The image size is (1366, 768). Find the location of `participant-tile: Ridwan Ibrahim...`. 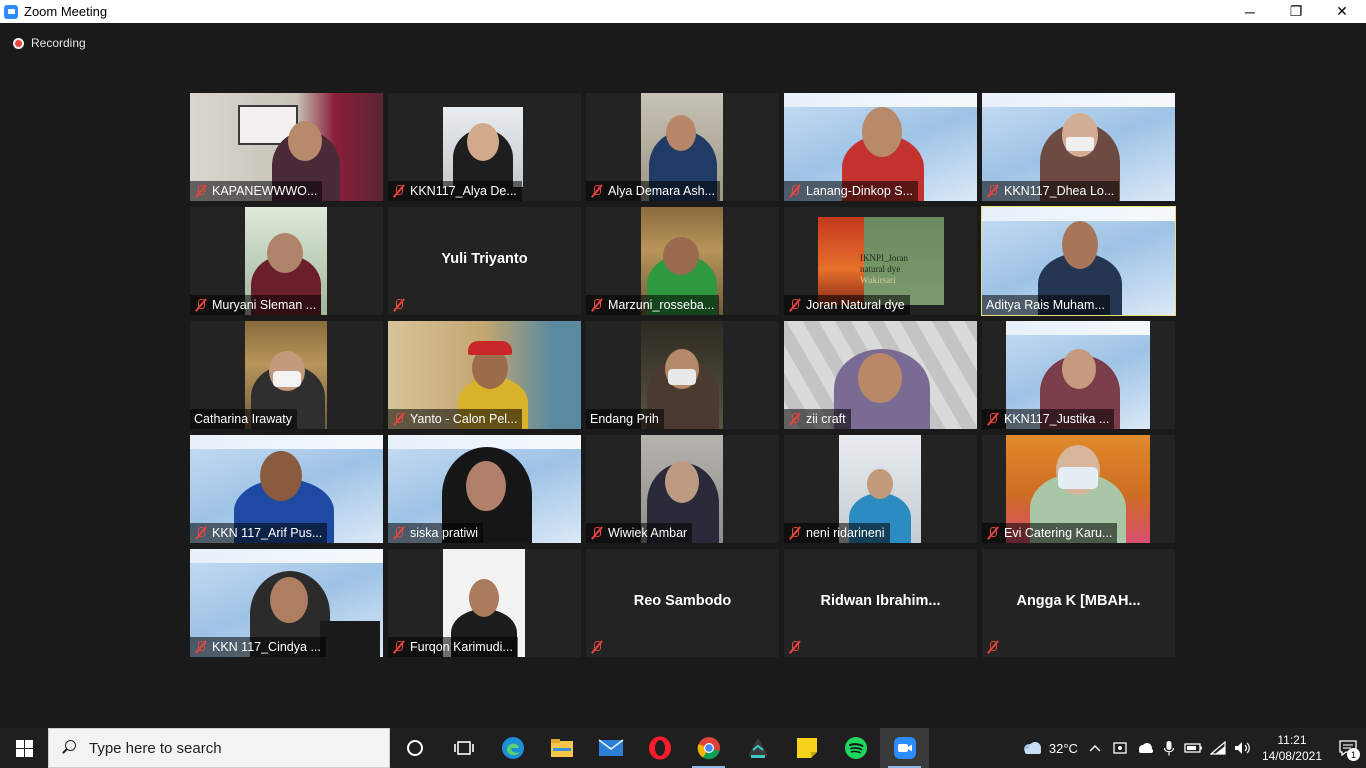

participant-tile: Ridwan Ibrahim... is located at coordinates (880, 603).